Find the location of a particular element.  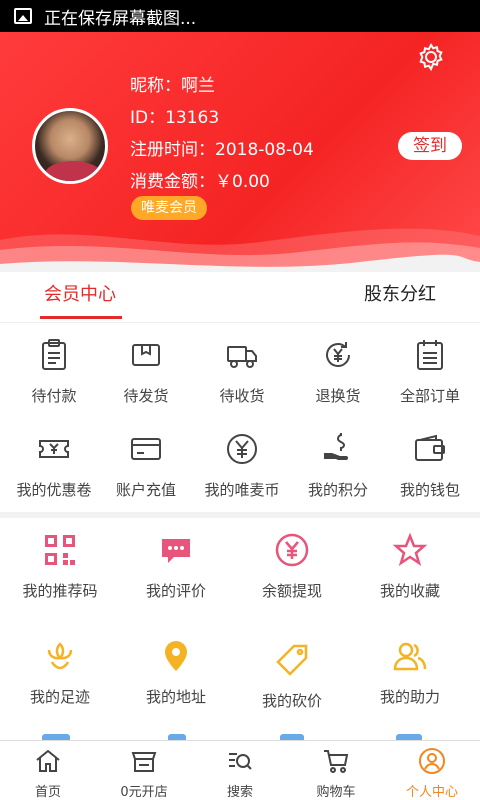

user-id: ID：13163 is located at coordinates (175, 118).